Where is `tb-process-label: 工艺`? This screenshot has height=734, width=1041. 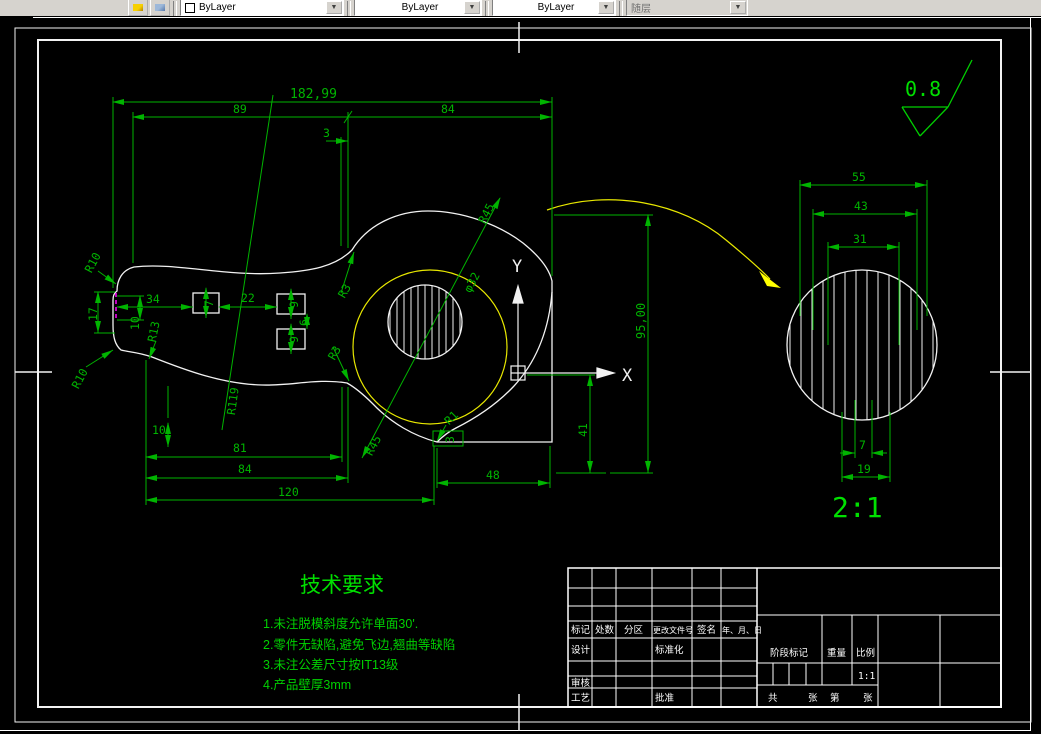 tb-process-label: 工艺 is located at coordinates (580, 698).